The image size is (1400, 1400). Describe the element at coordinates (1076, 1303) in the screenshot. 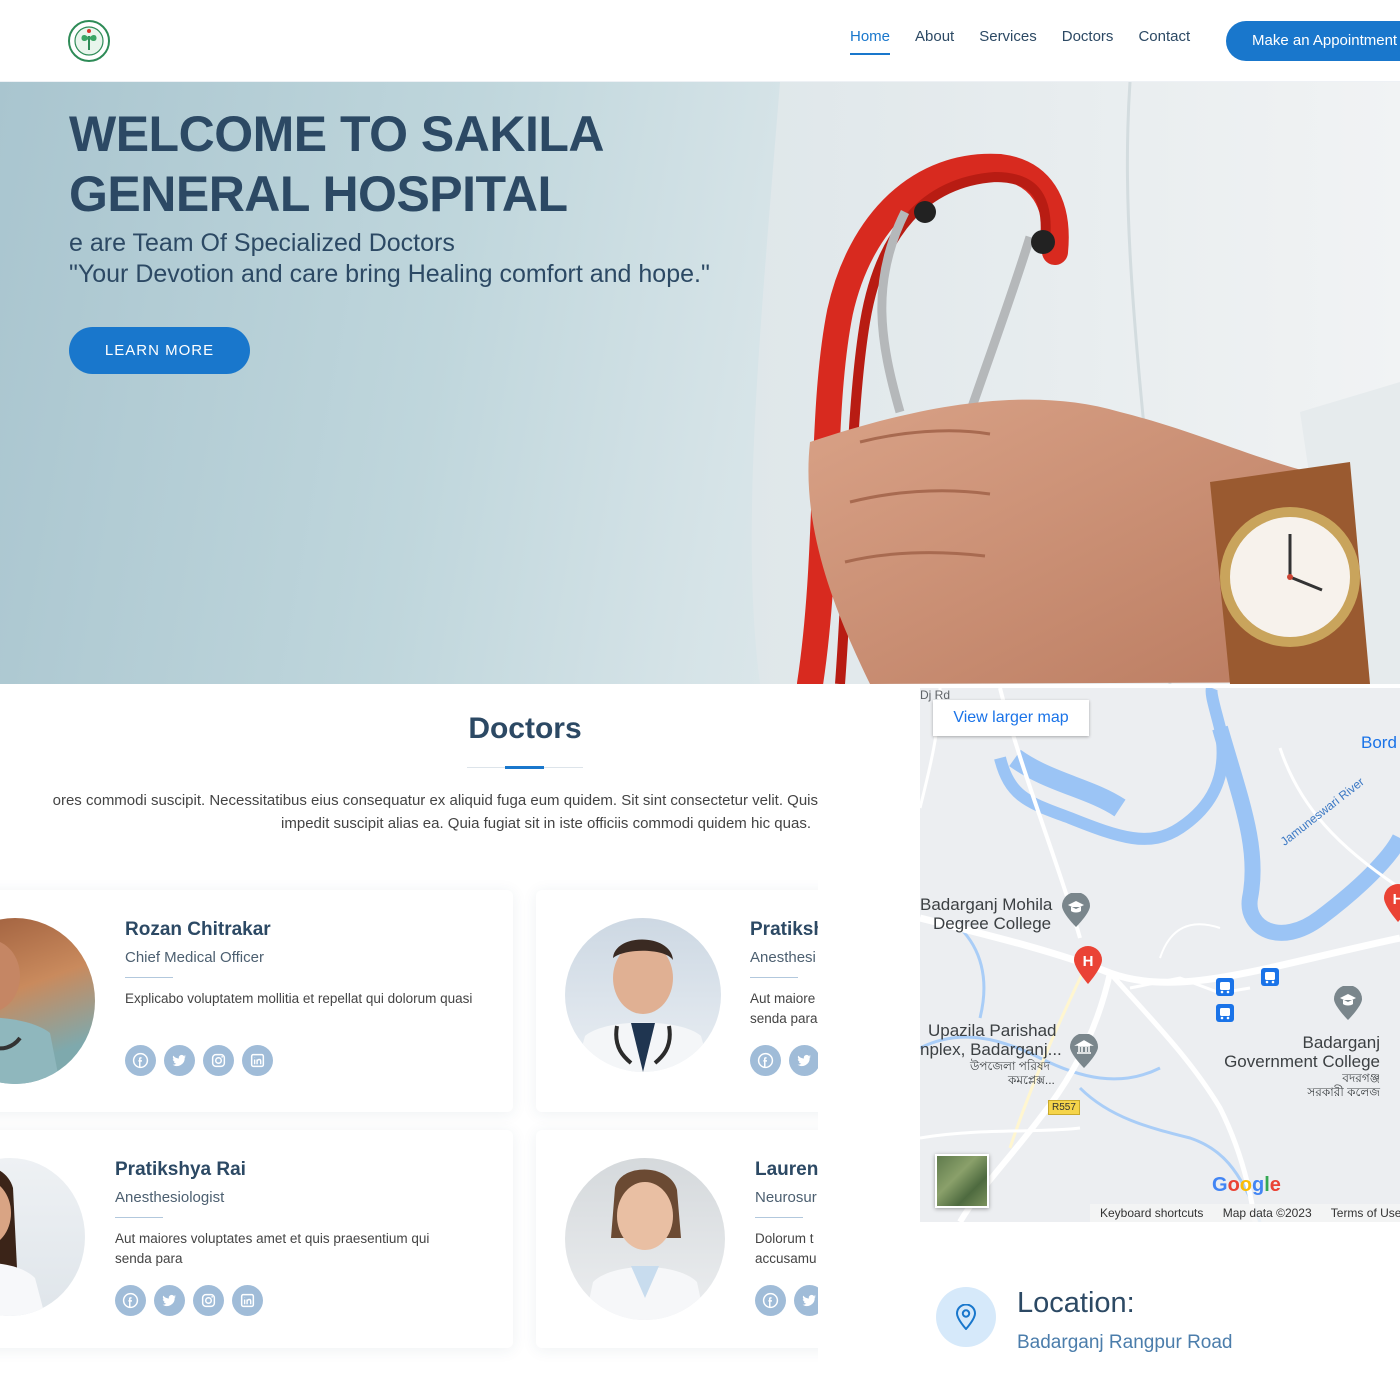

I see `location-title: Location:` at that location.